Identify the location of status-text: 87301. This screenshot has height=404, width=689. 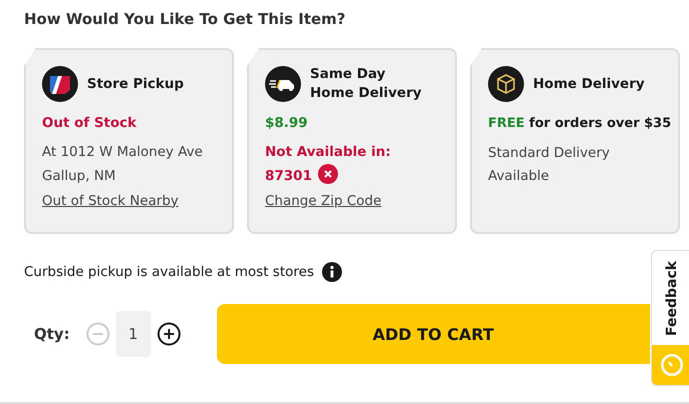
(288, 176).